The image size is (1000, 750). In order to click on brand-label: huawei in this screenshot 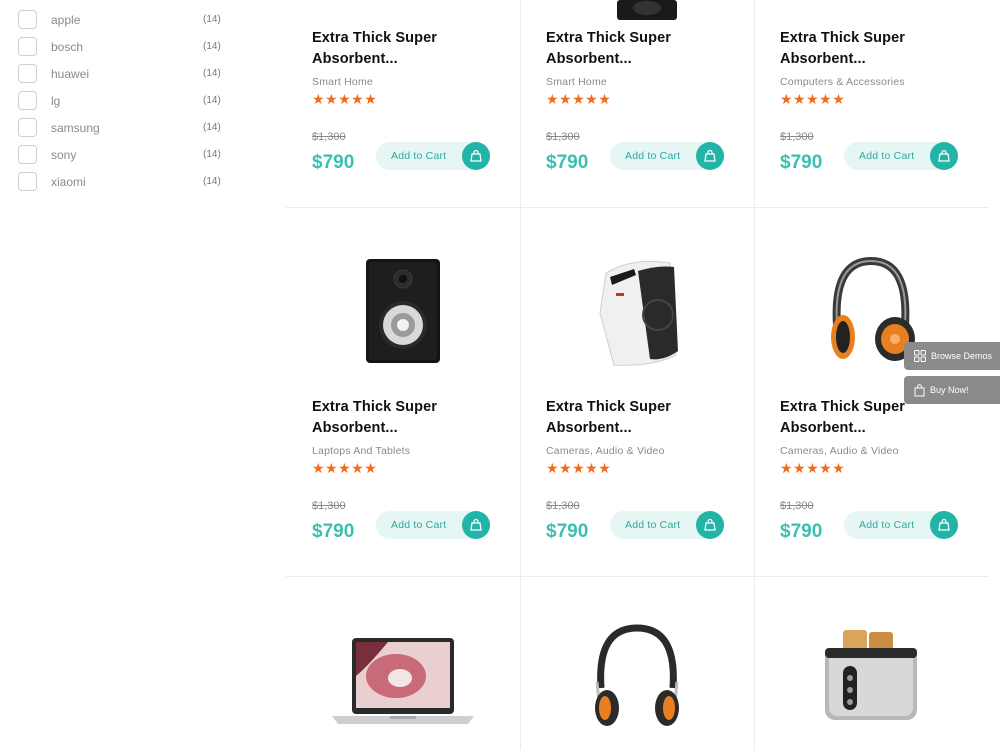, I will do `click(70, 73)`.